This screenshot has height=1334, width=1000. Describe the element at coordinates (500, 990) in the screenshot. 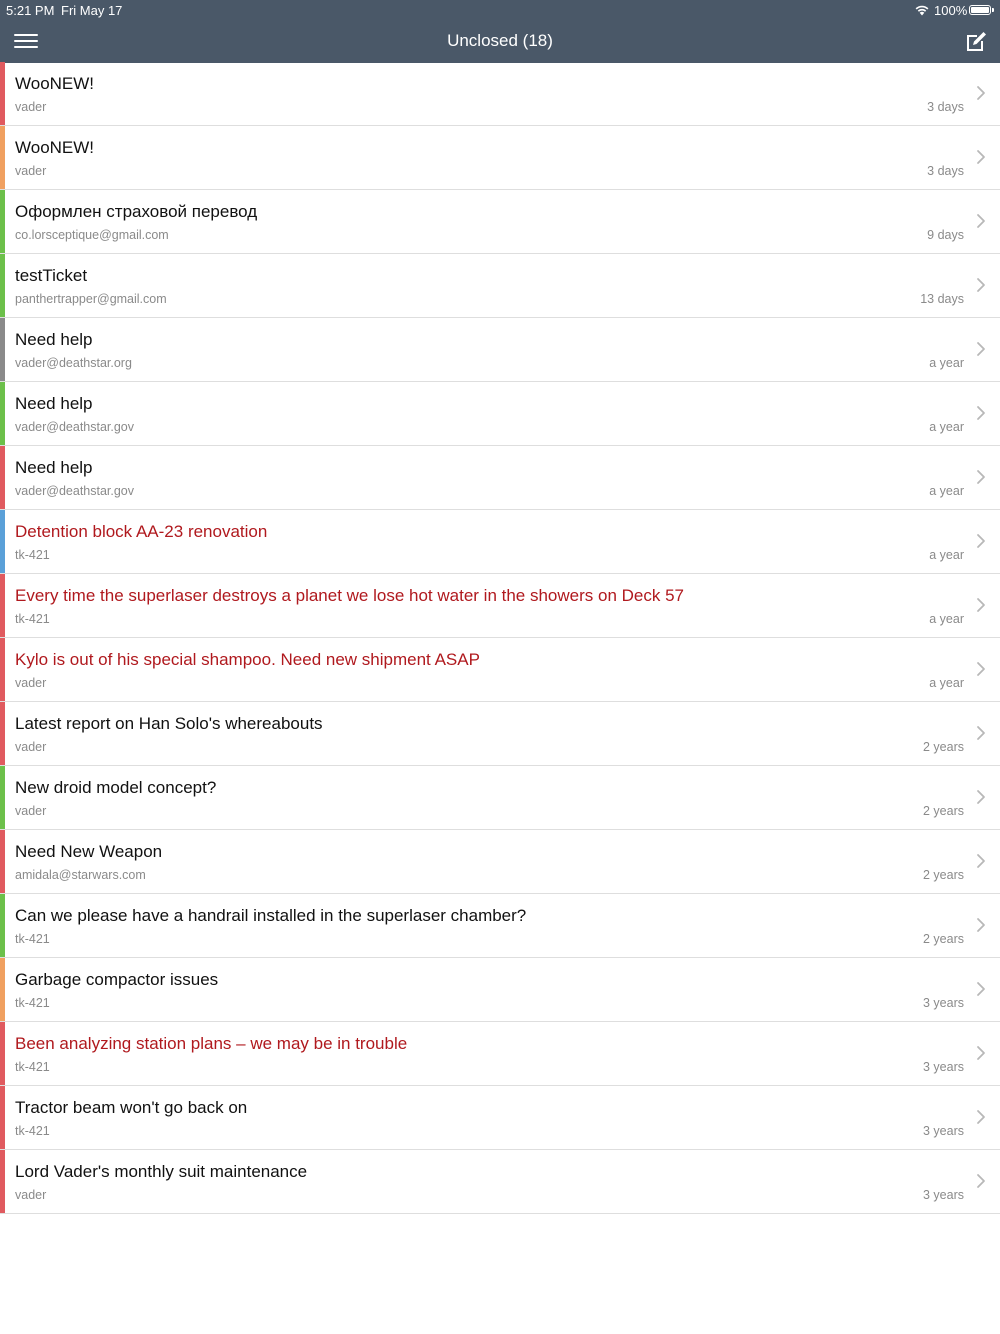

I see `ticket-row: Garbage compactor issues tk-421 3 years` at that location.